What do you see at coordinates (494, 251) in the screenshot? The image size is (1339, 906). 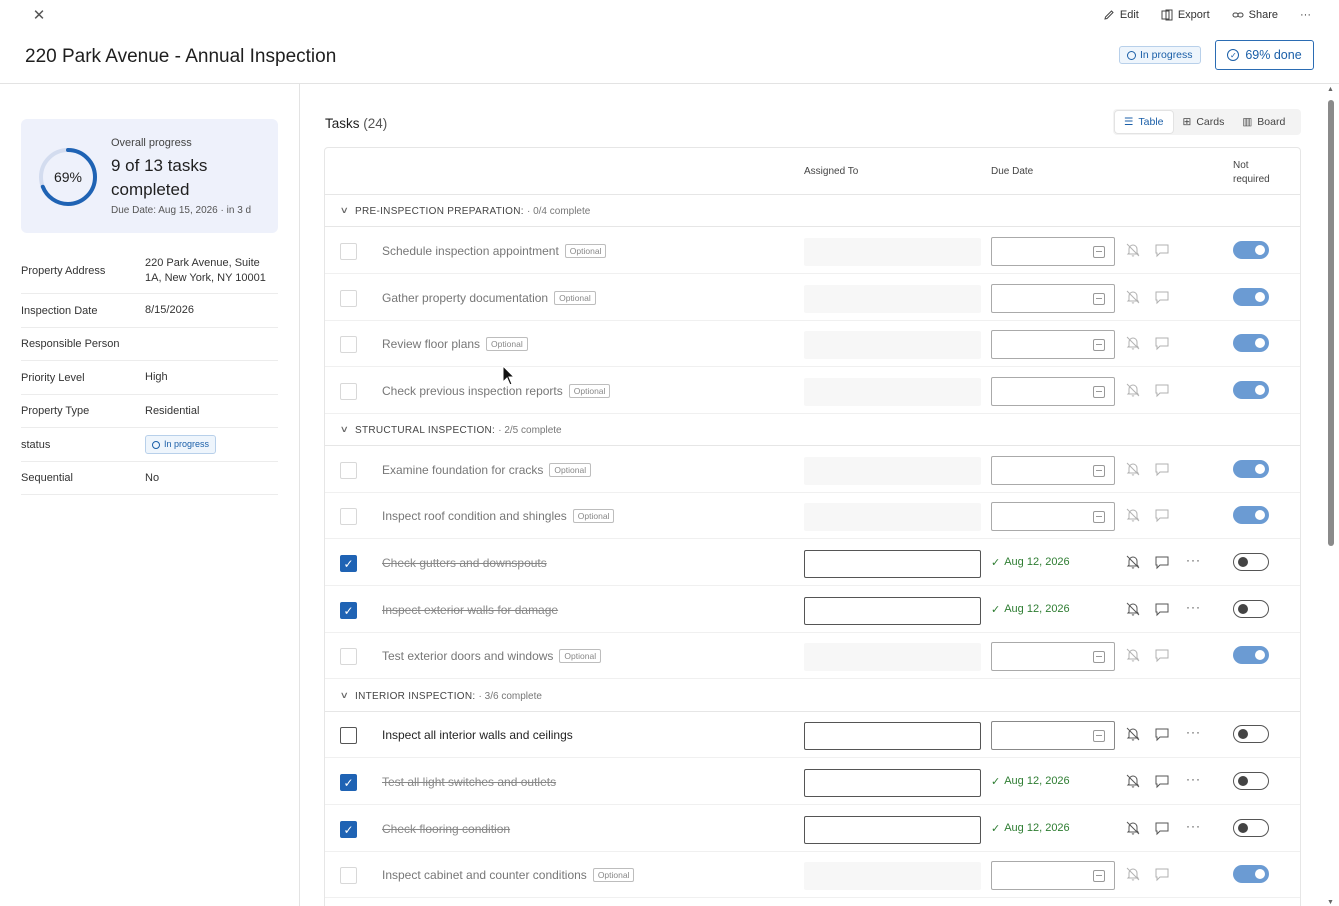 I see `task-name: Schedule inspection appointment Optional` at bounding box center [494, 251].